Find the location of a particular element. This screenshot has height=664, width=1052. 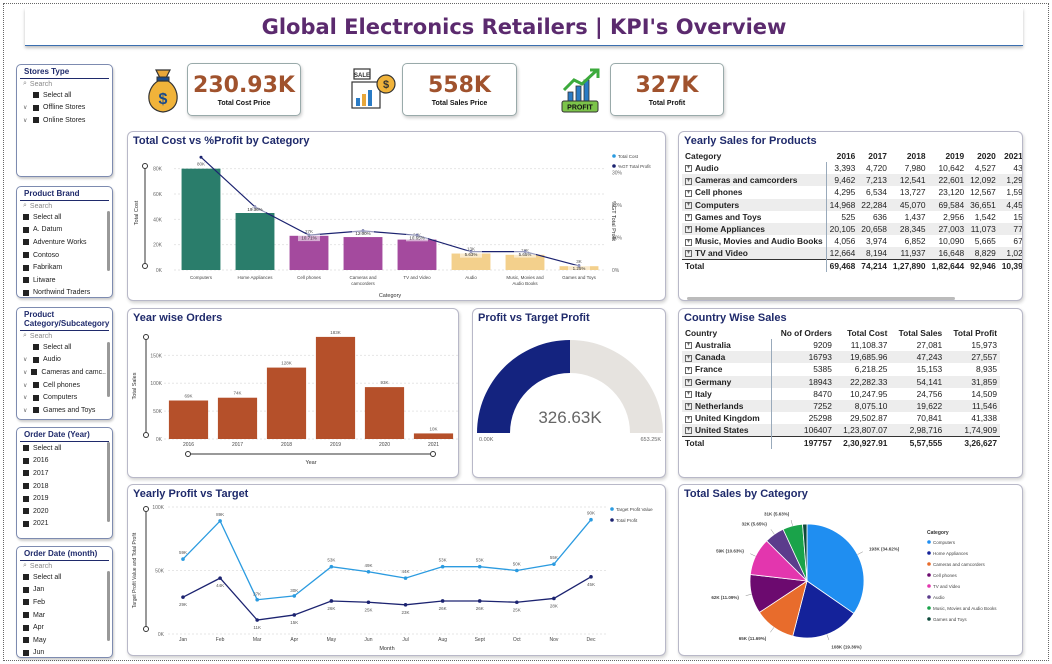

column-header: Country is located at coordinates (727, 333).